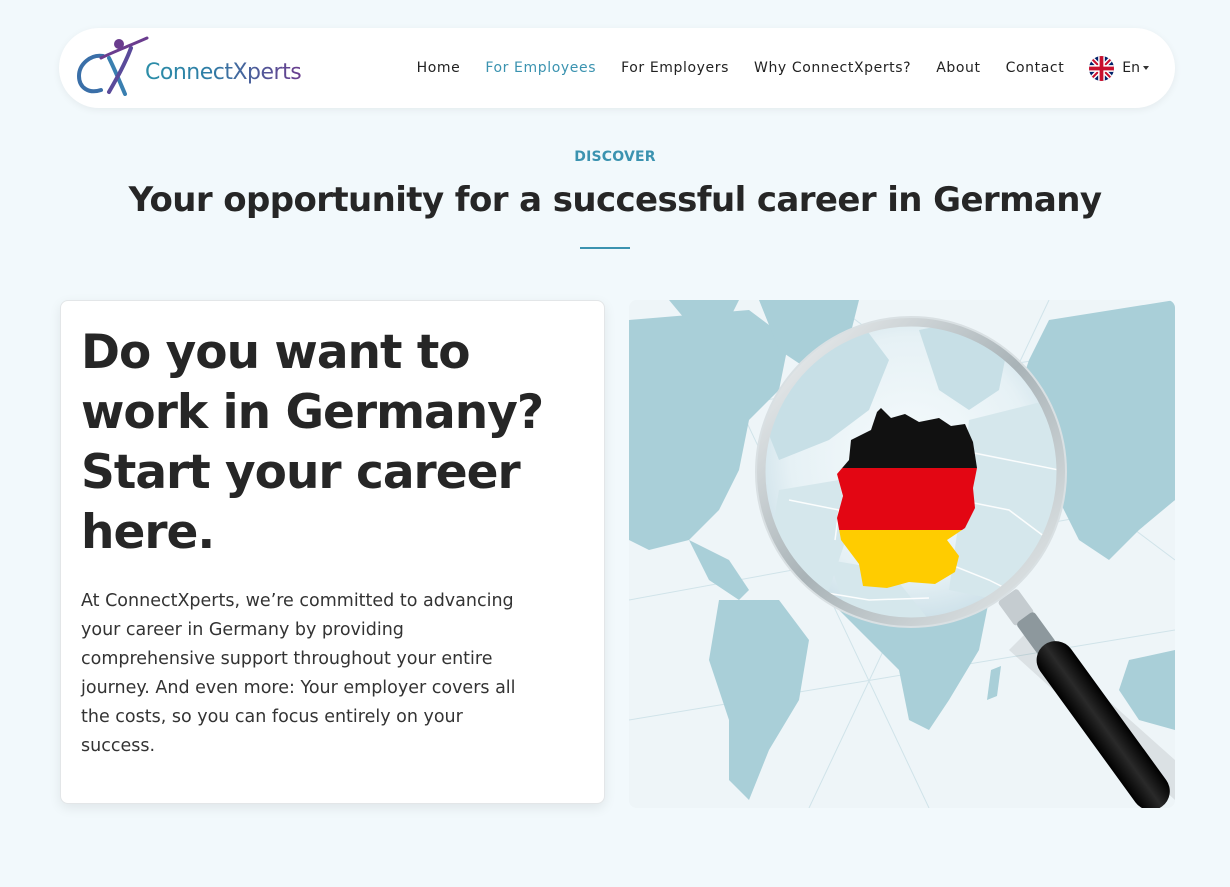  Describe the element at coordinates (832, 68) in the screenshot. I see `nav-why-connectxperts: Why ConnectXperts?` at that location.